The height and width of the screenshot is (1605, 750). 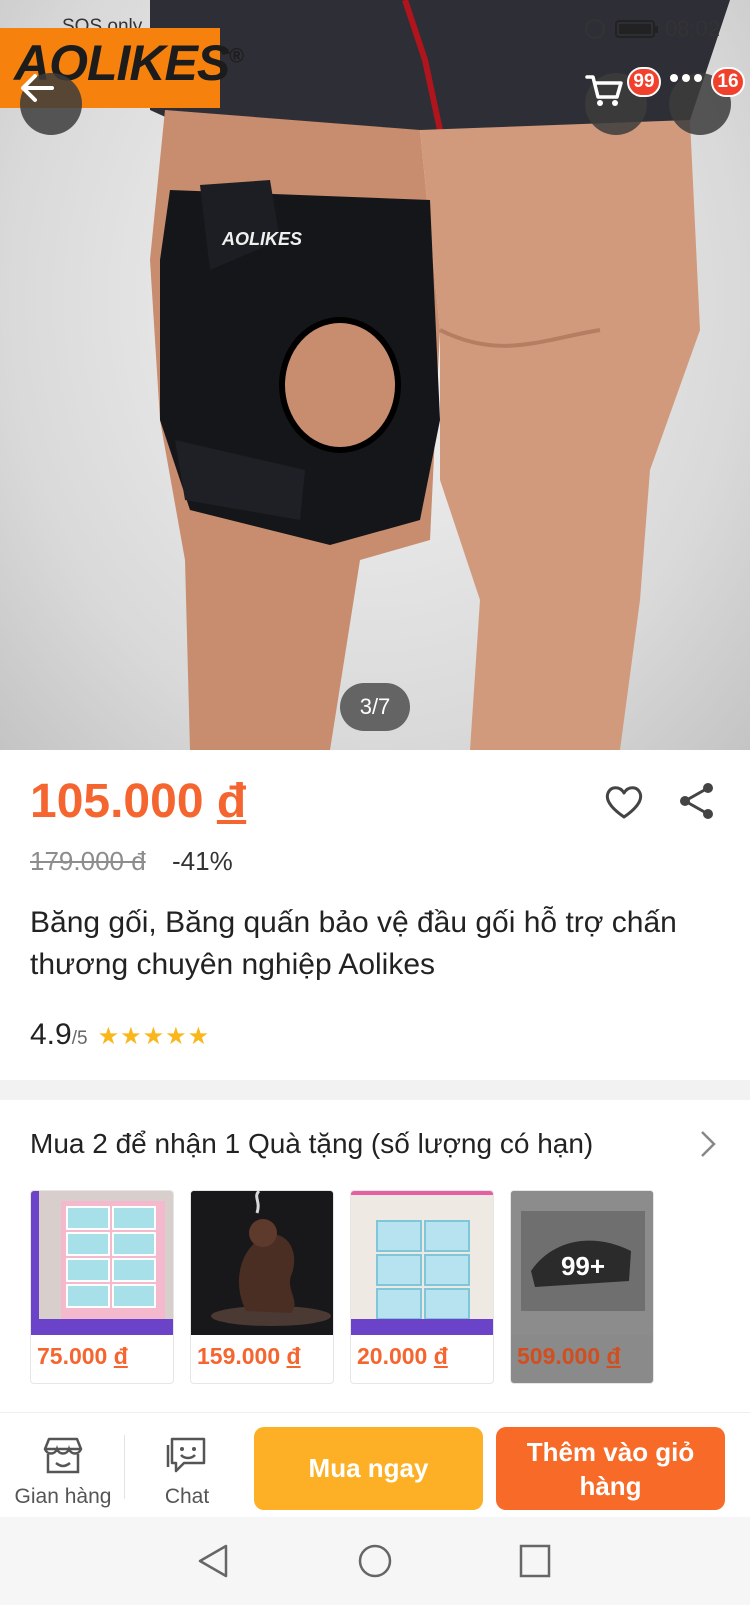 I want to click on rating-score: 4.9, so click(x=51, y=1034).